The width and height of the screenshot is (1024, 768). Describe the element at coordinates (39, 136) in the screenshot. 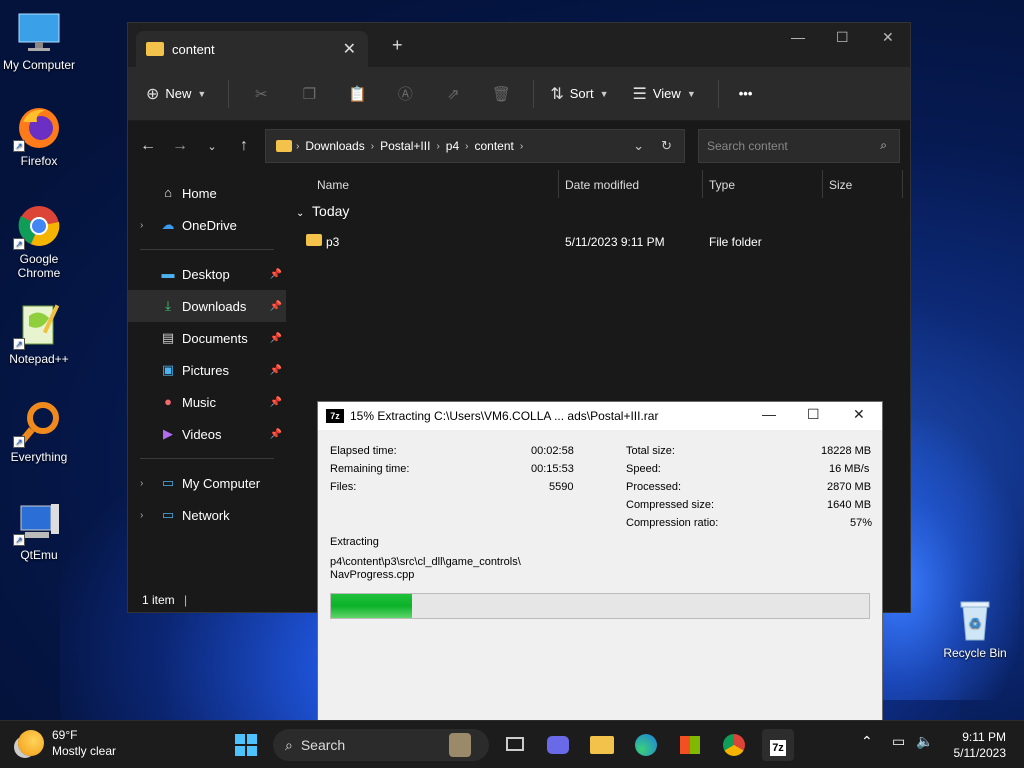

I see `desktop-icon-firefox: ↗ Firefox` at that location.